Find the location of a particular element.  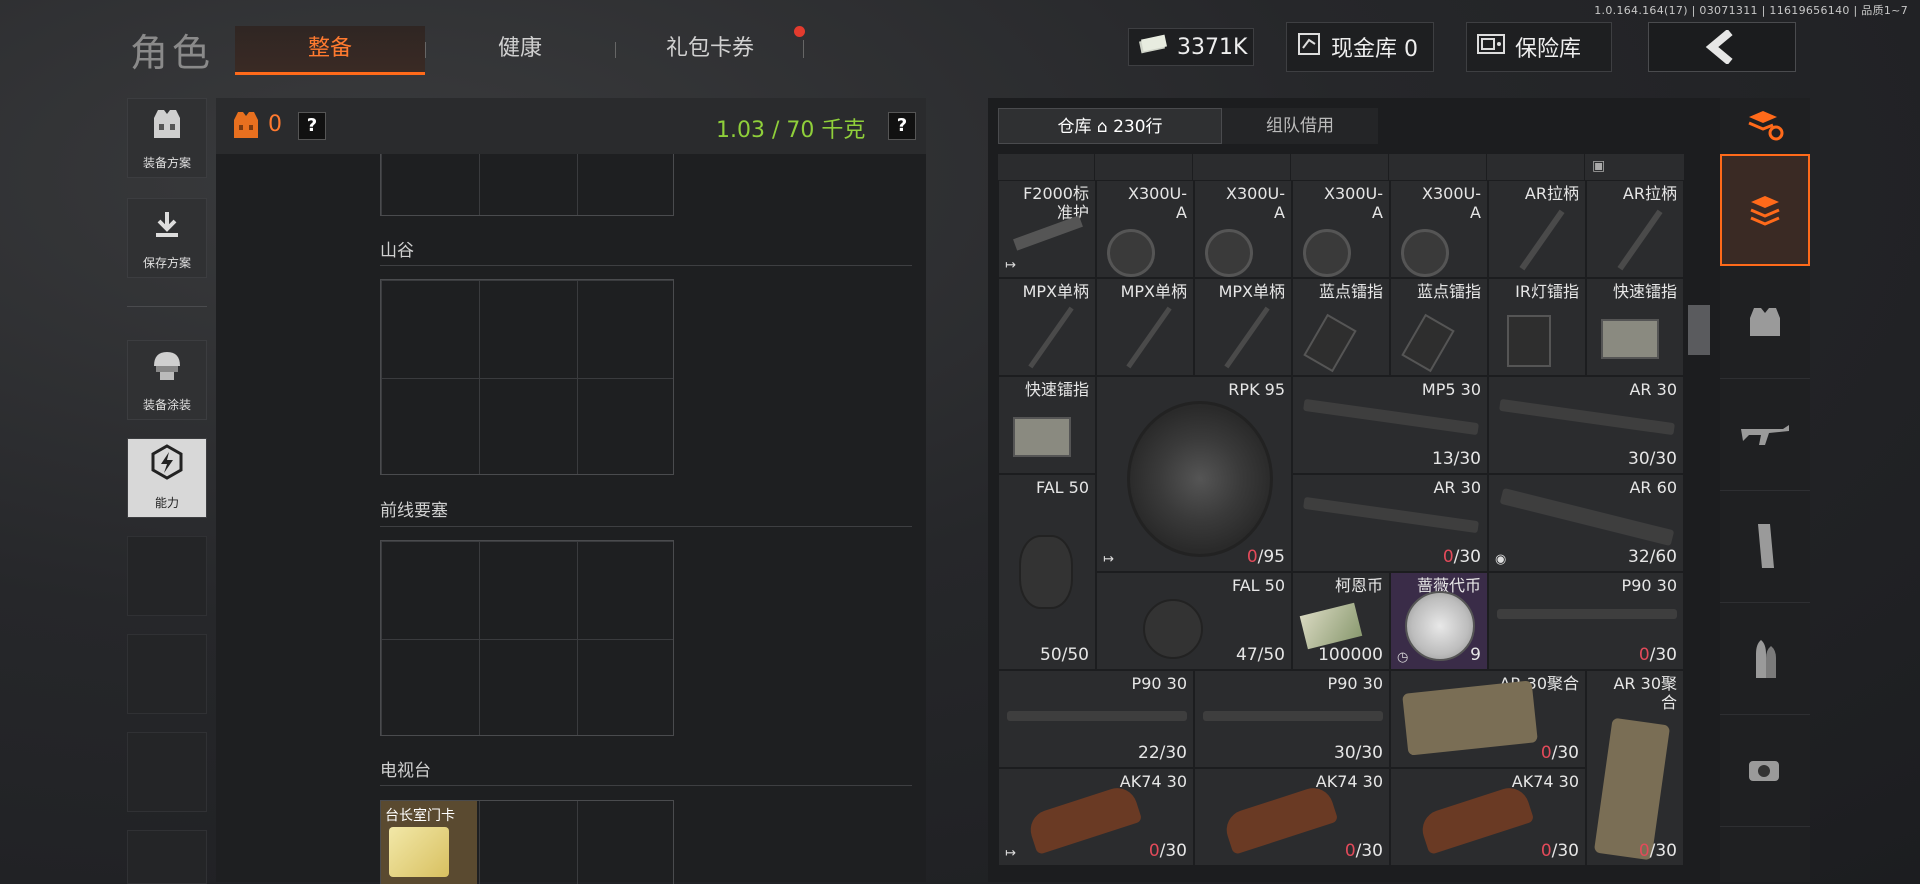

armor-vest-icon is located at coordinates (1765, 322).